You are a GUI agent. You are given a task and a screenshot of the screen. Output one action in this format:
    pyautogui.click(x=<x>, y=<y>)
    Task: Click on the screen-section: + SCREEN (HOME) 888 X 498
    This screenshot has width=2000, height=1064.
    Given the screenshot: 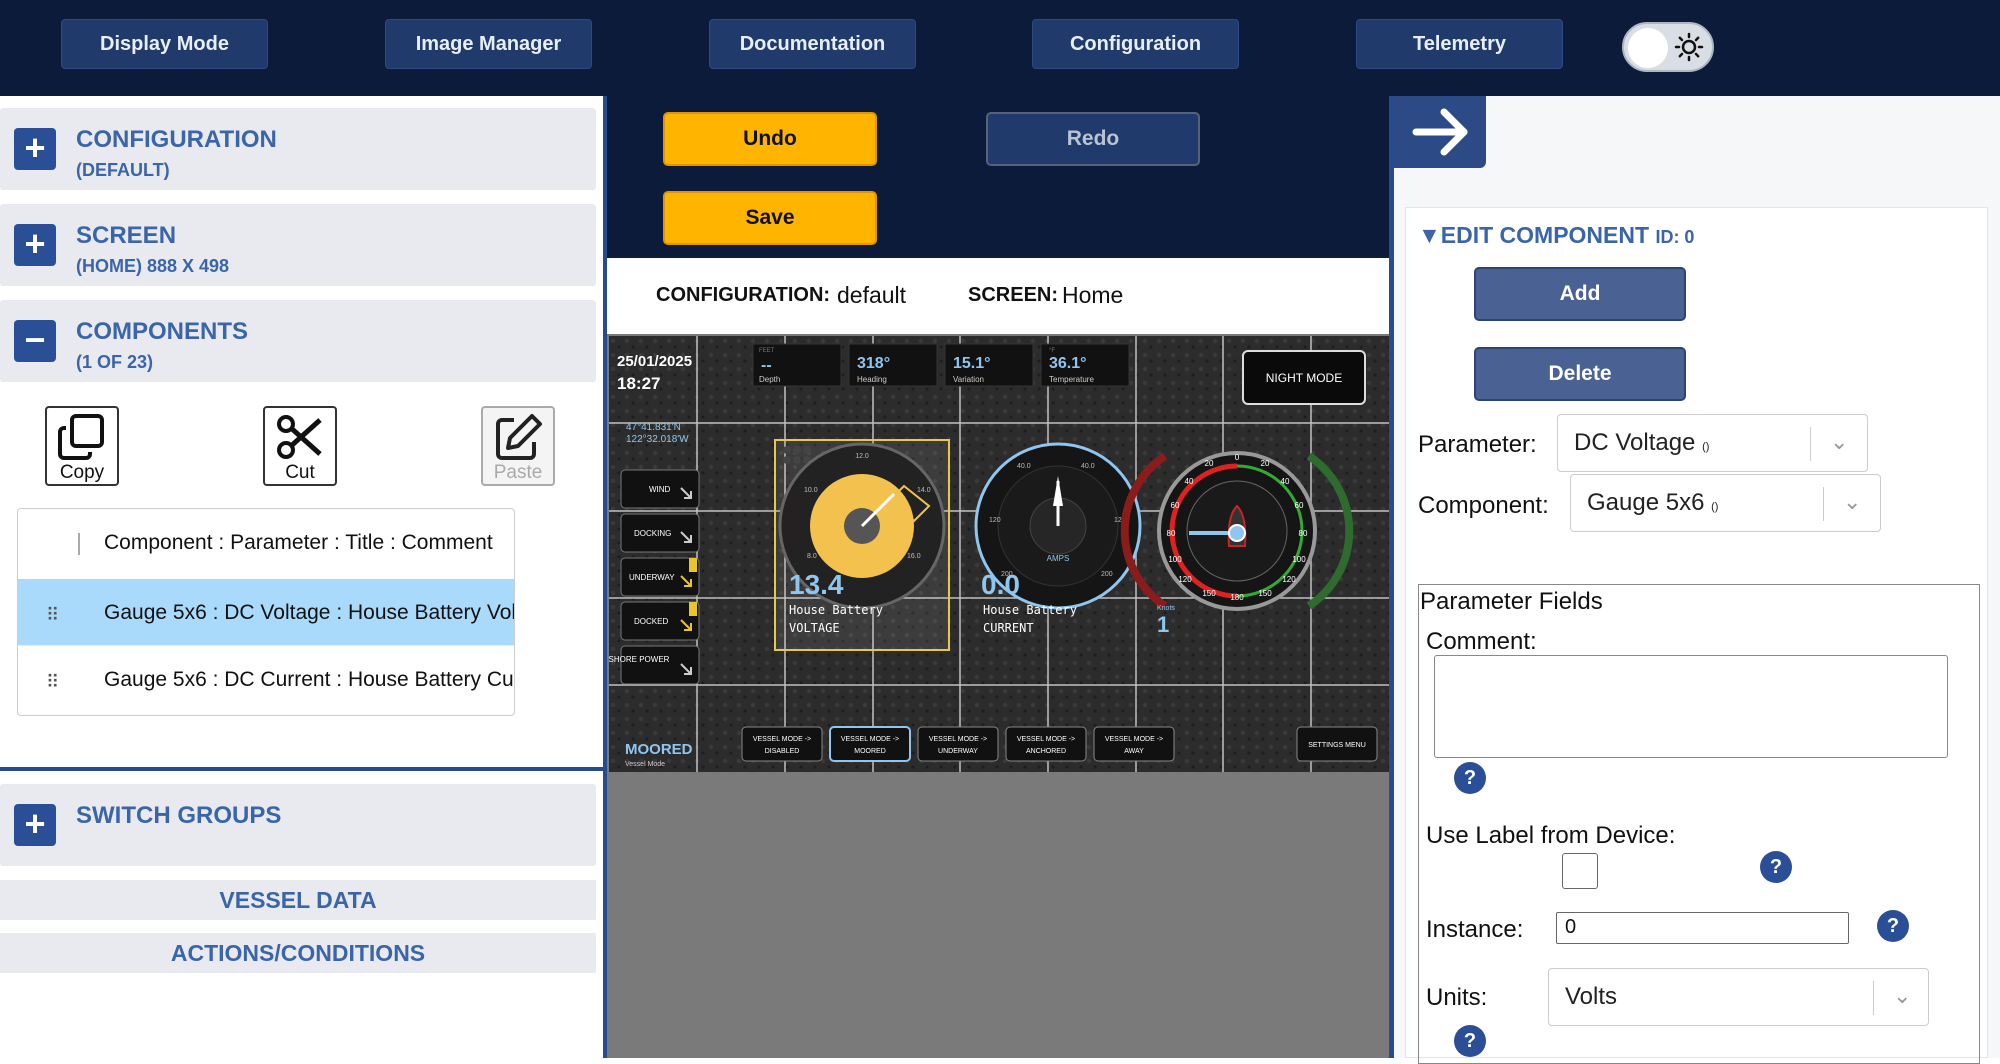 What is the action you would take?
    pyautogui.click(x=298, y=245)
    